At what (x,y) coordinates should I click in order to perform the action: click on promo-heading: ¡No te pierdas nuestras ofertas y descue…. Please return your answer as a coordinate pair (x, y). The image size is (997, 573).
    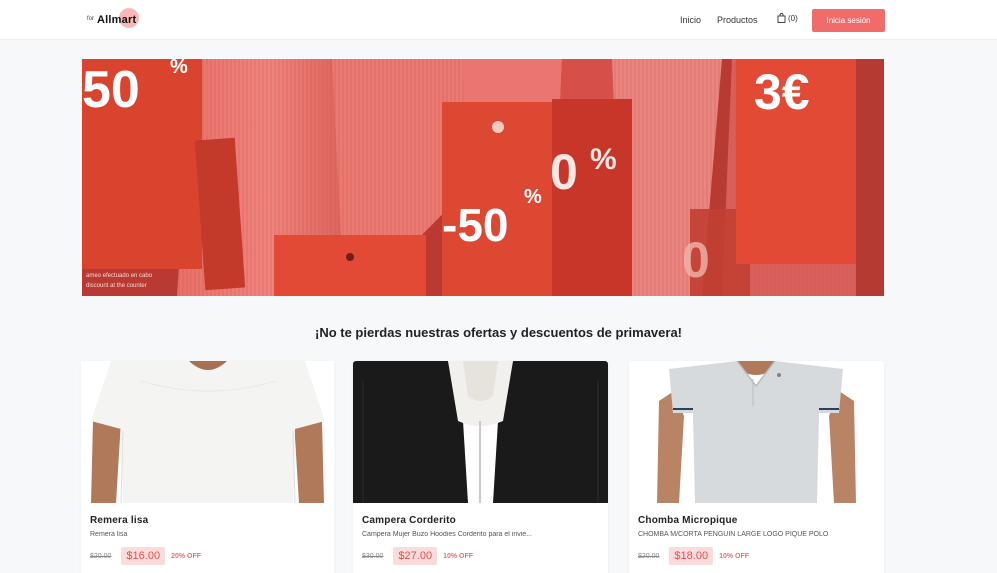
    Looking at the image, I should click on (498, 332).